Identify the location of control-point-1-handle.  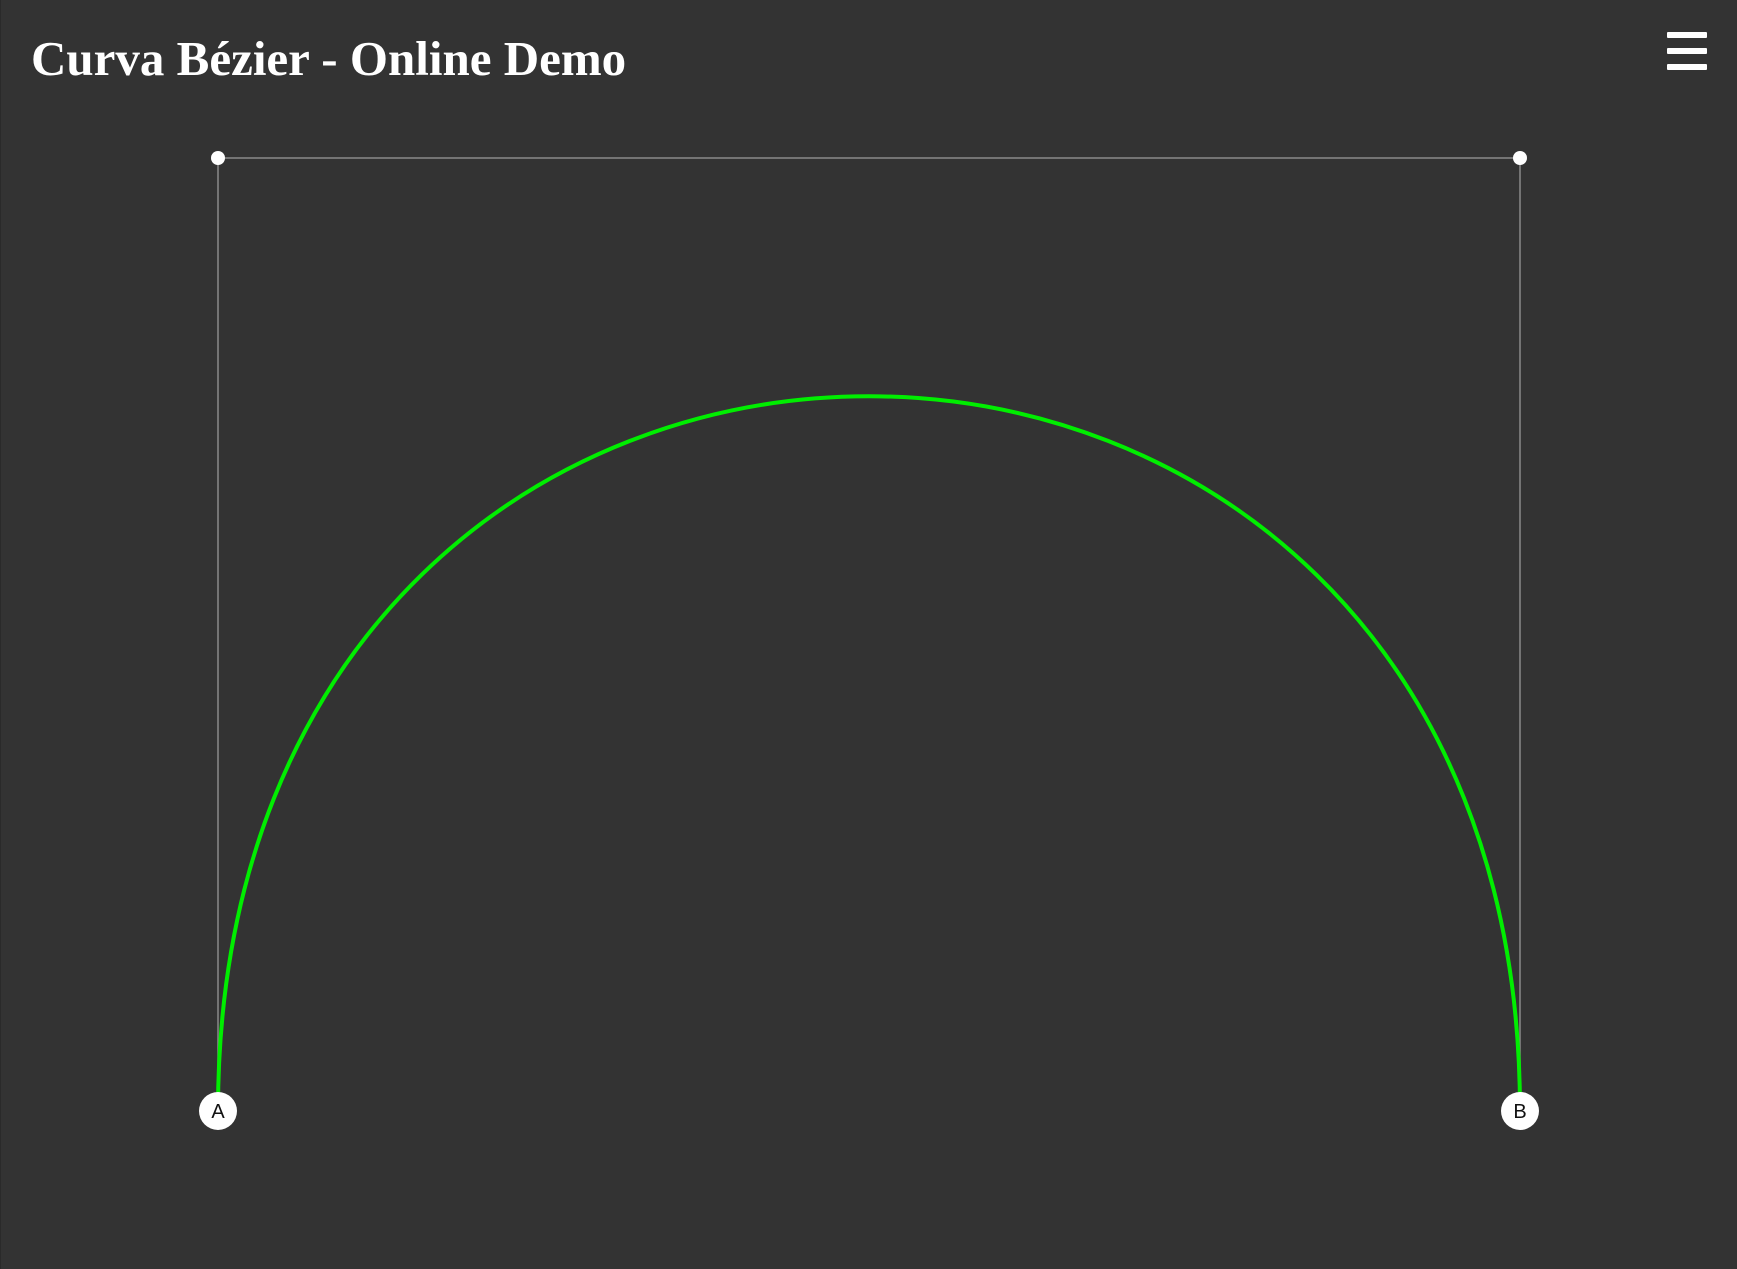
(218, 158).